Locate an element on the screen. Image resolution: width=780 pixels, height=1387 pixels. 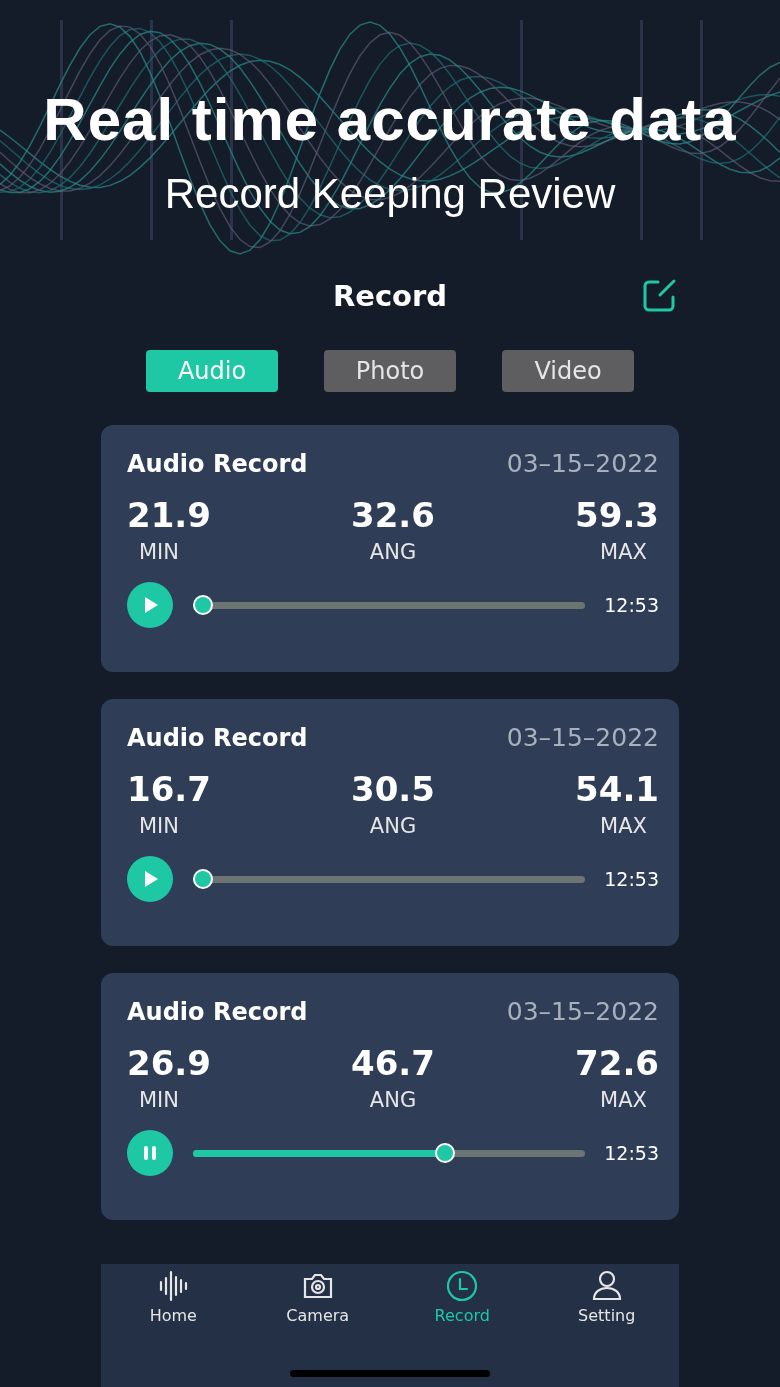
nav-item: Home is located at coordinates (173, 1302).